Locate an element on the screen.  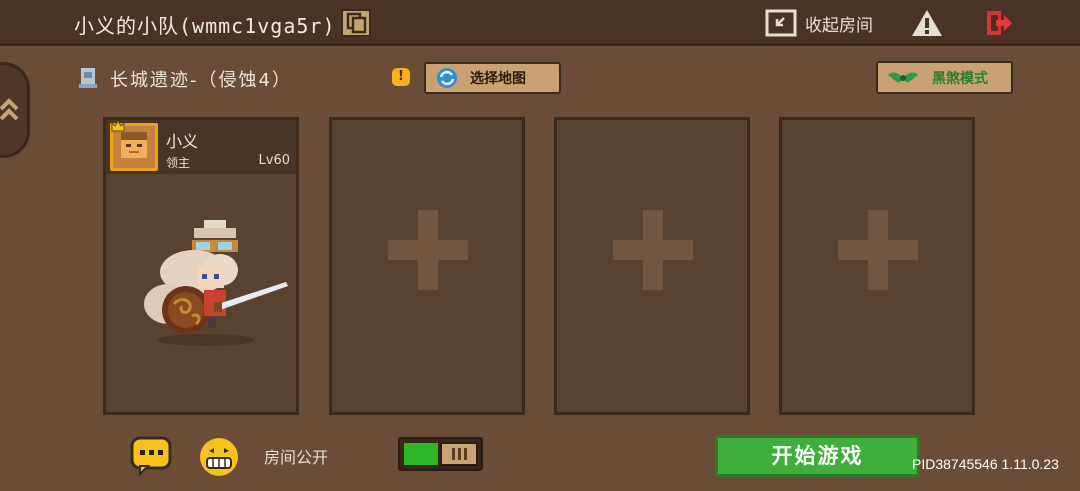
emoji-icon is located at coordinates (219, 457).